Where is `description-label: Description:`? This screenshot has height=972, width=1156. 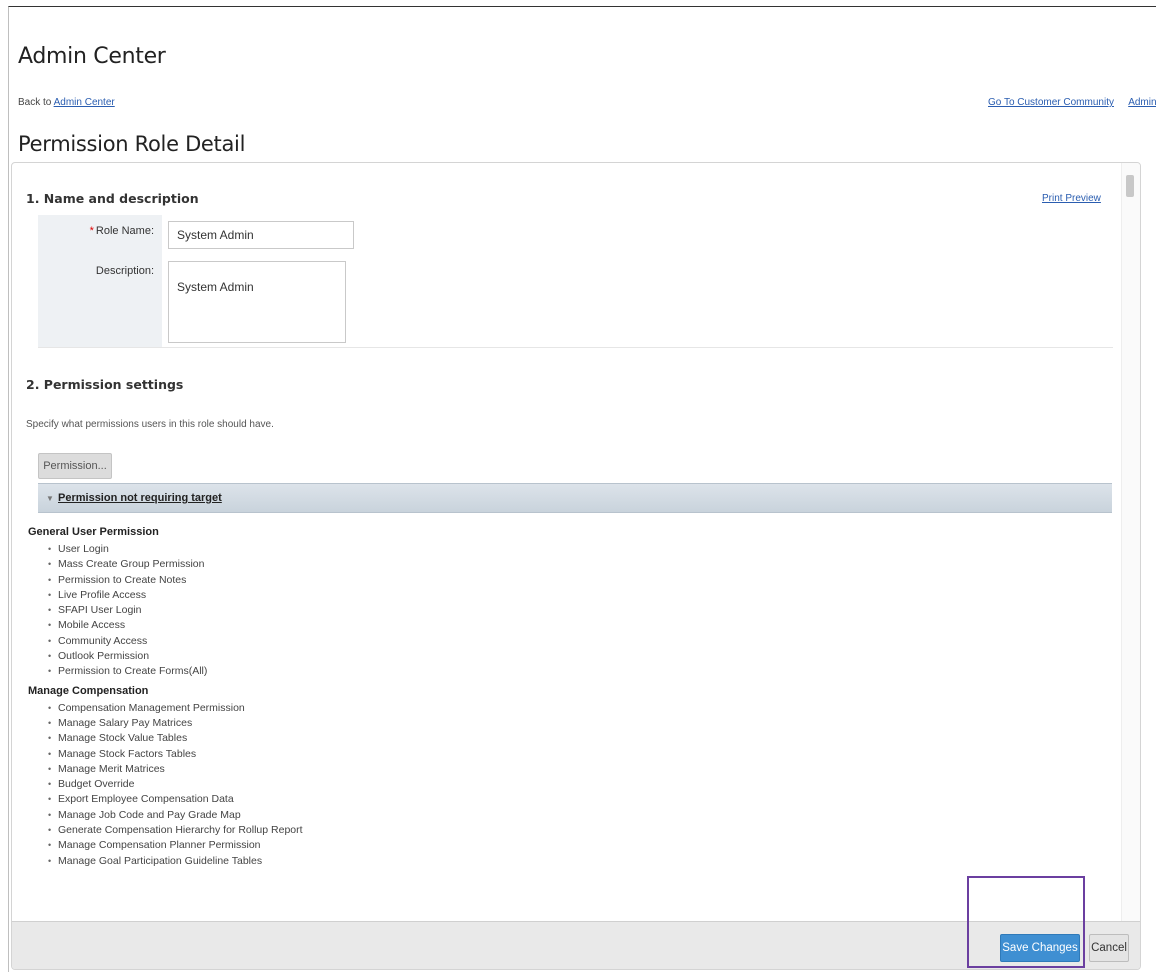
description-label: Description: is located at coordinates (100, 301).